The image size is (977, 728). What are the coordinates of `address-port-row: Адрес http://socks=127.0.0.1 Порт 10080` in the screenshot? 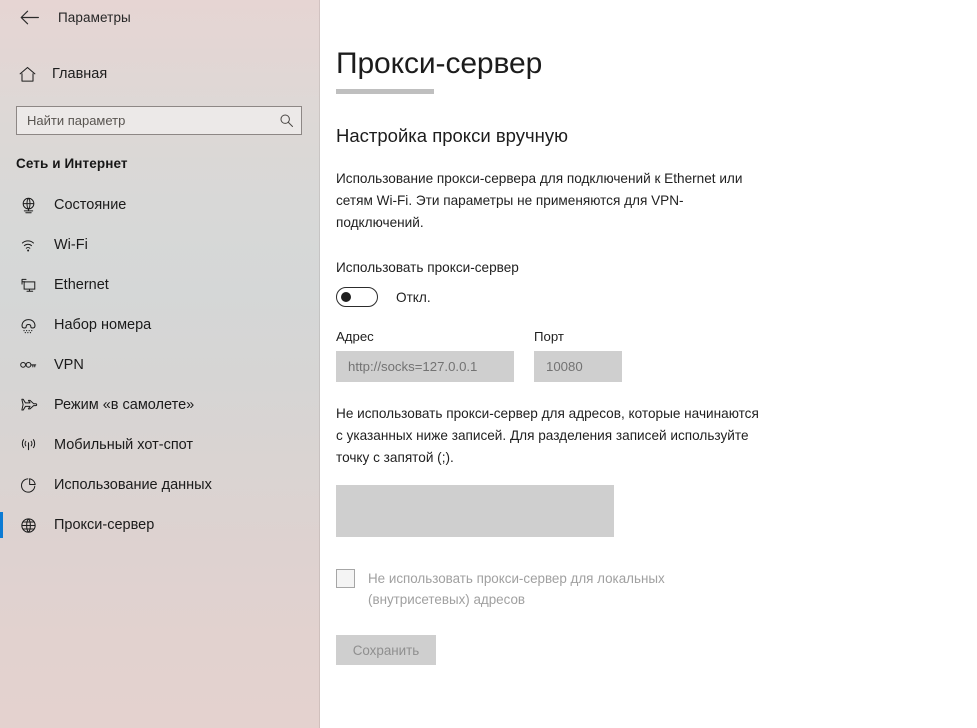 It's located at (656, 355).